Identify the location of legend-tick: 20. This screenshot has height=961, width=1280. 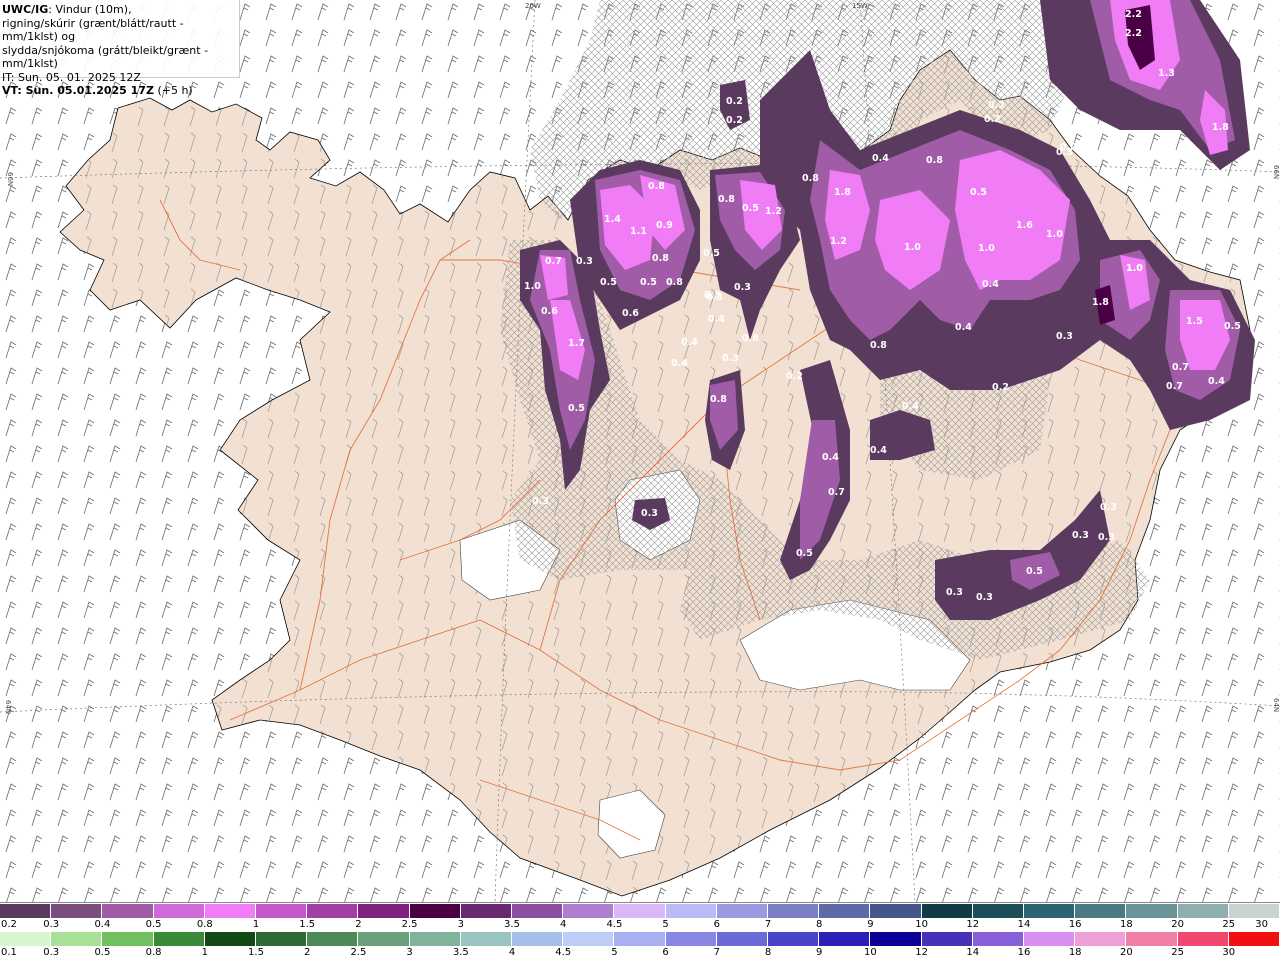
(1177, 924).